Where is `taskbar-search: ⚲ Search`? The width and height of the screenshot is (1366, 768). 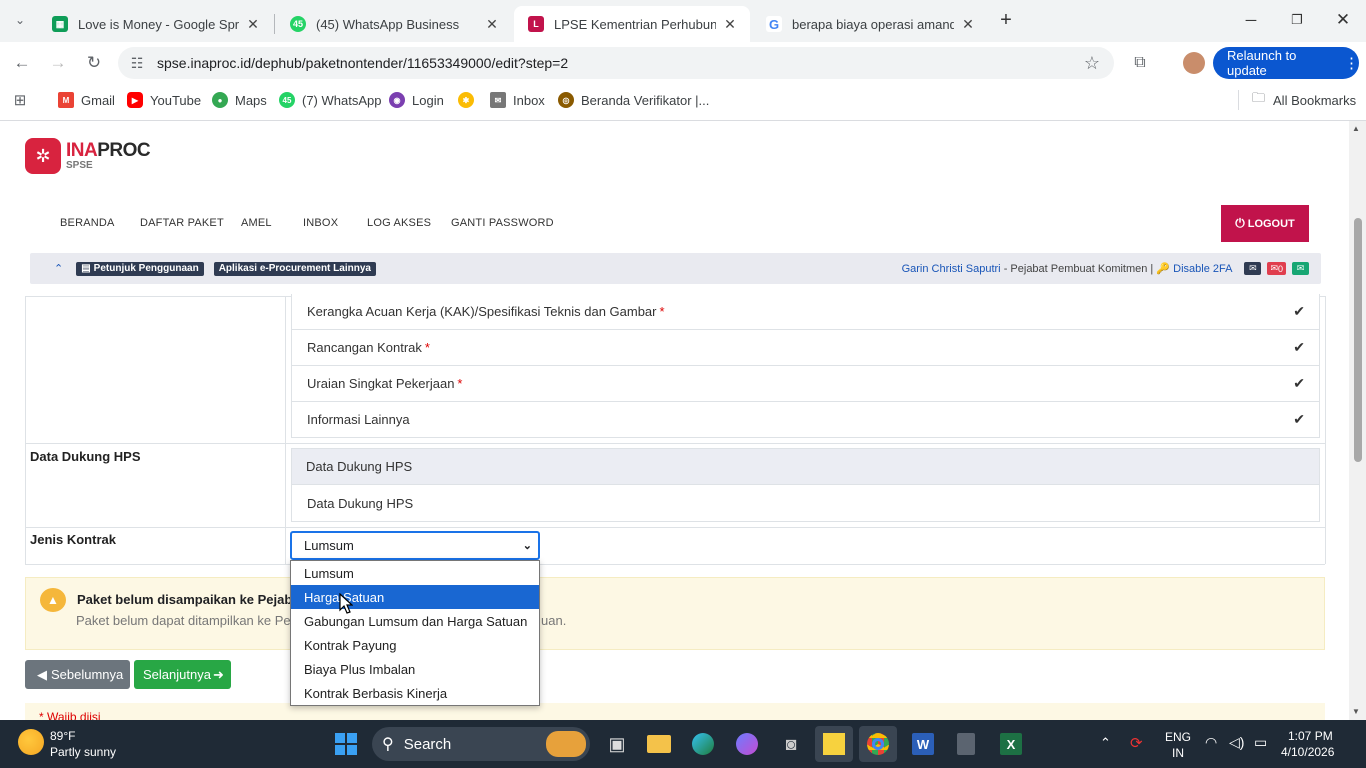 taskbar-search: ⚲ Search is located at coordinates (481, 744).